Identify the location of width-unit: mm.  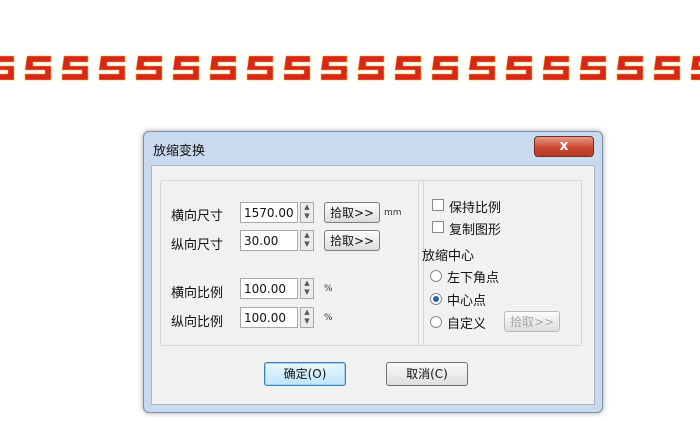
(393, 213).